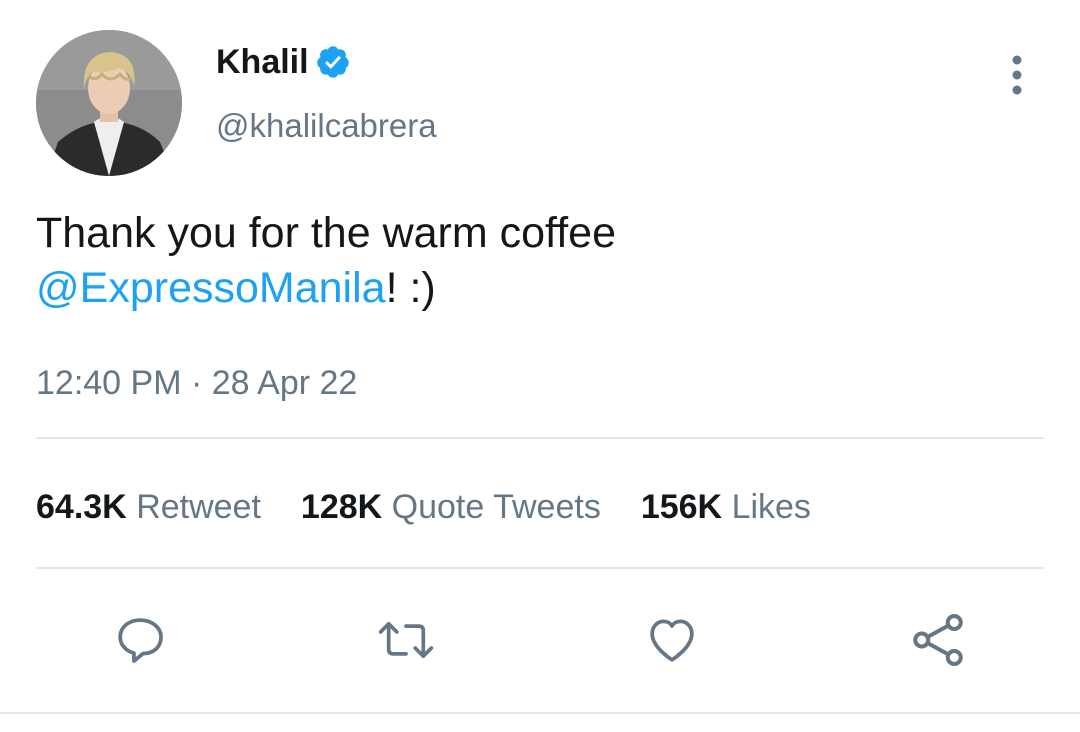 This screenshot has width=1080, height=732. I want to click on reply-button, so click(140, 640).